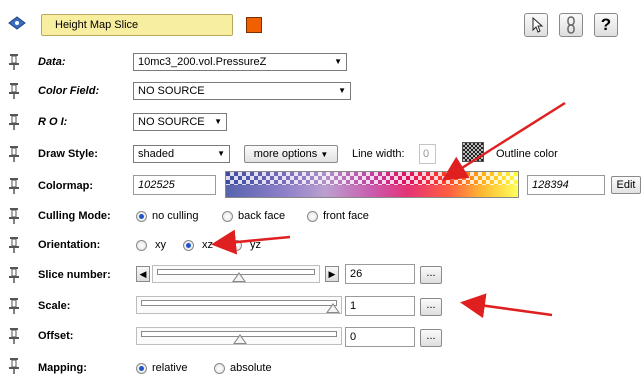  What do you see at coordinates (236, 245) in the screenshot?
I see `orientation-radio-yz` at bounding box center [236, 245].